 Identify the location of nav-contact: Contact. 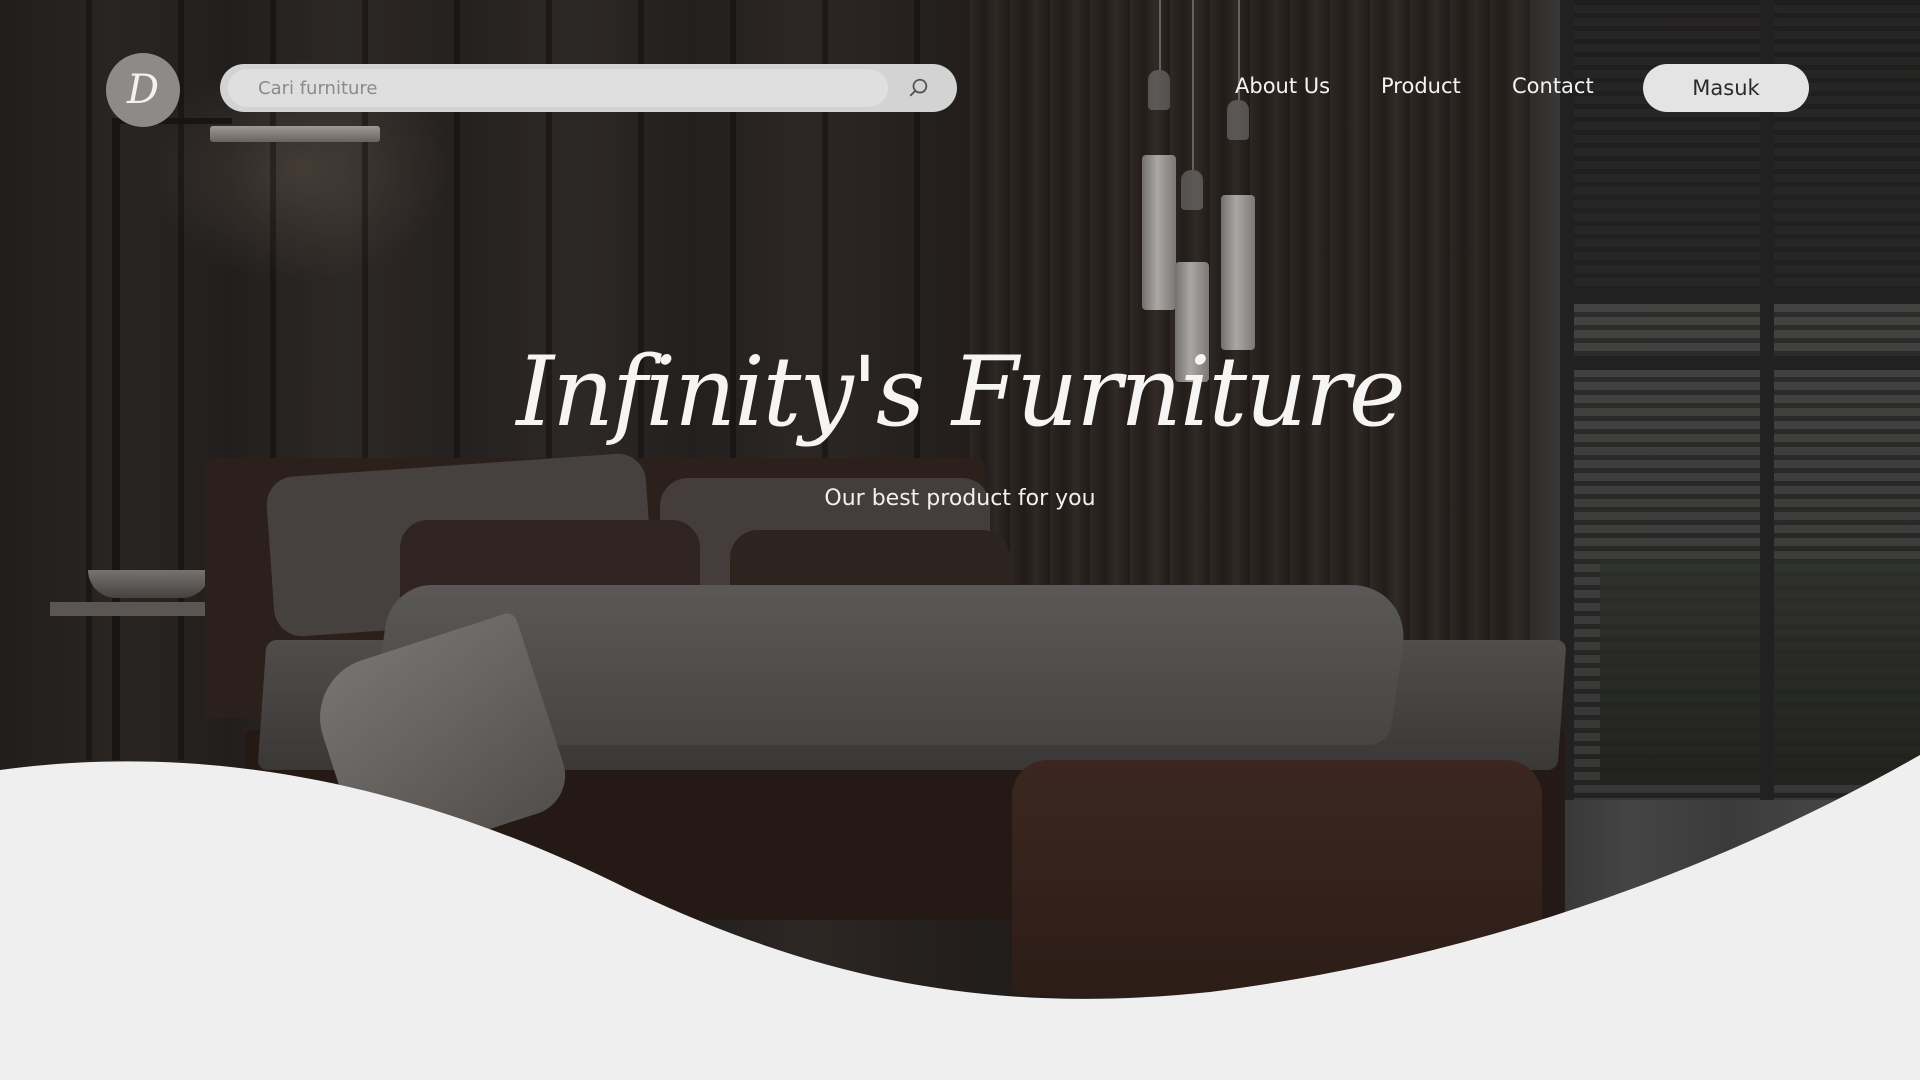
(1553, 86).